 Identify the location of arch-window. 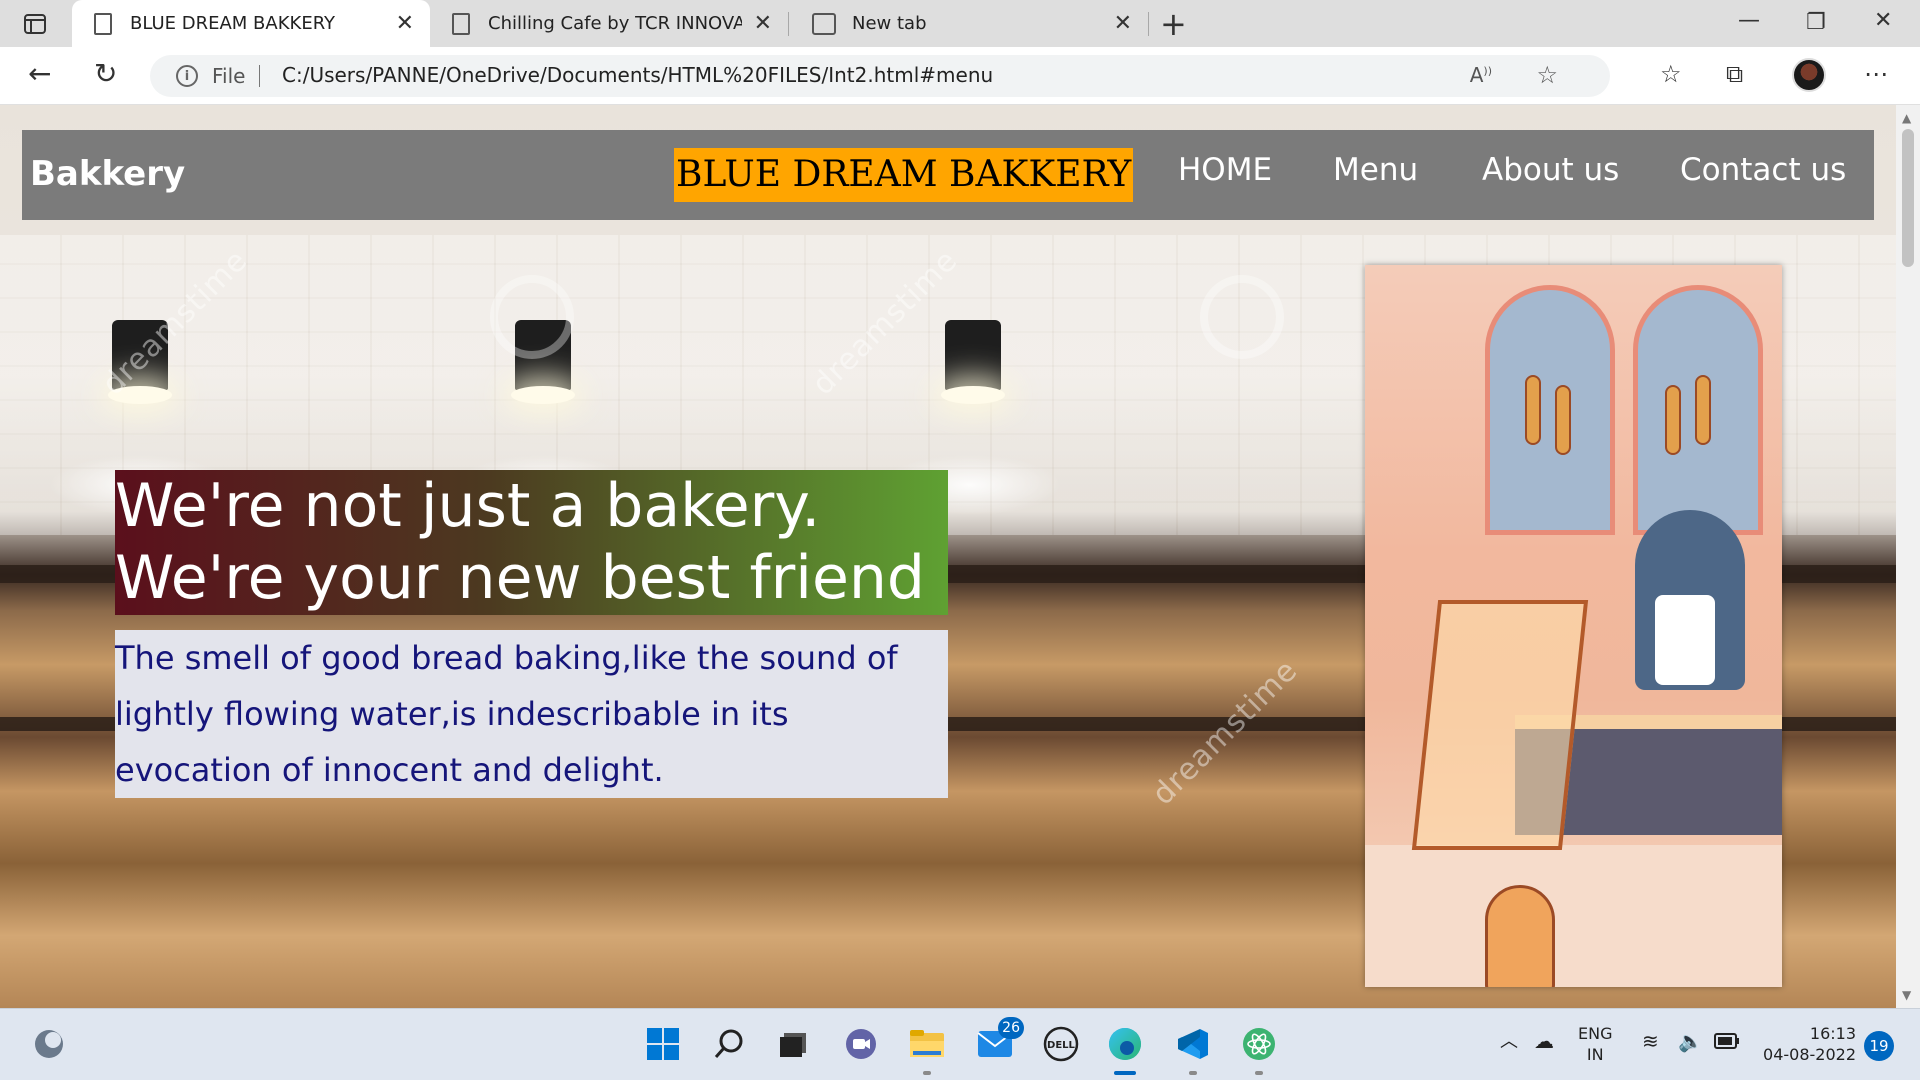
(1550, 410).